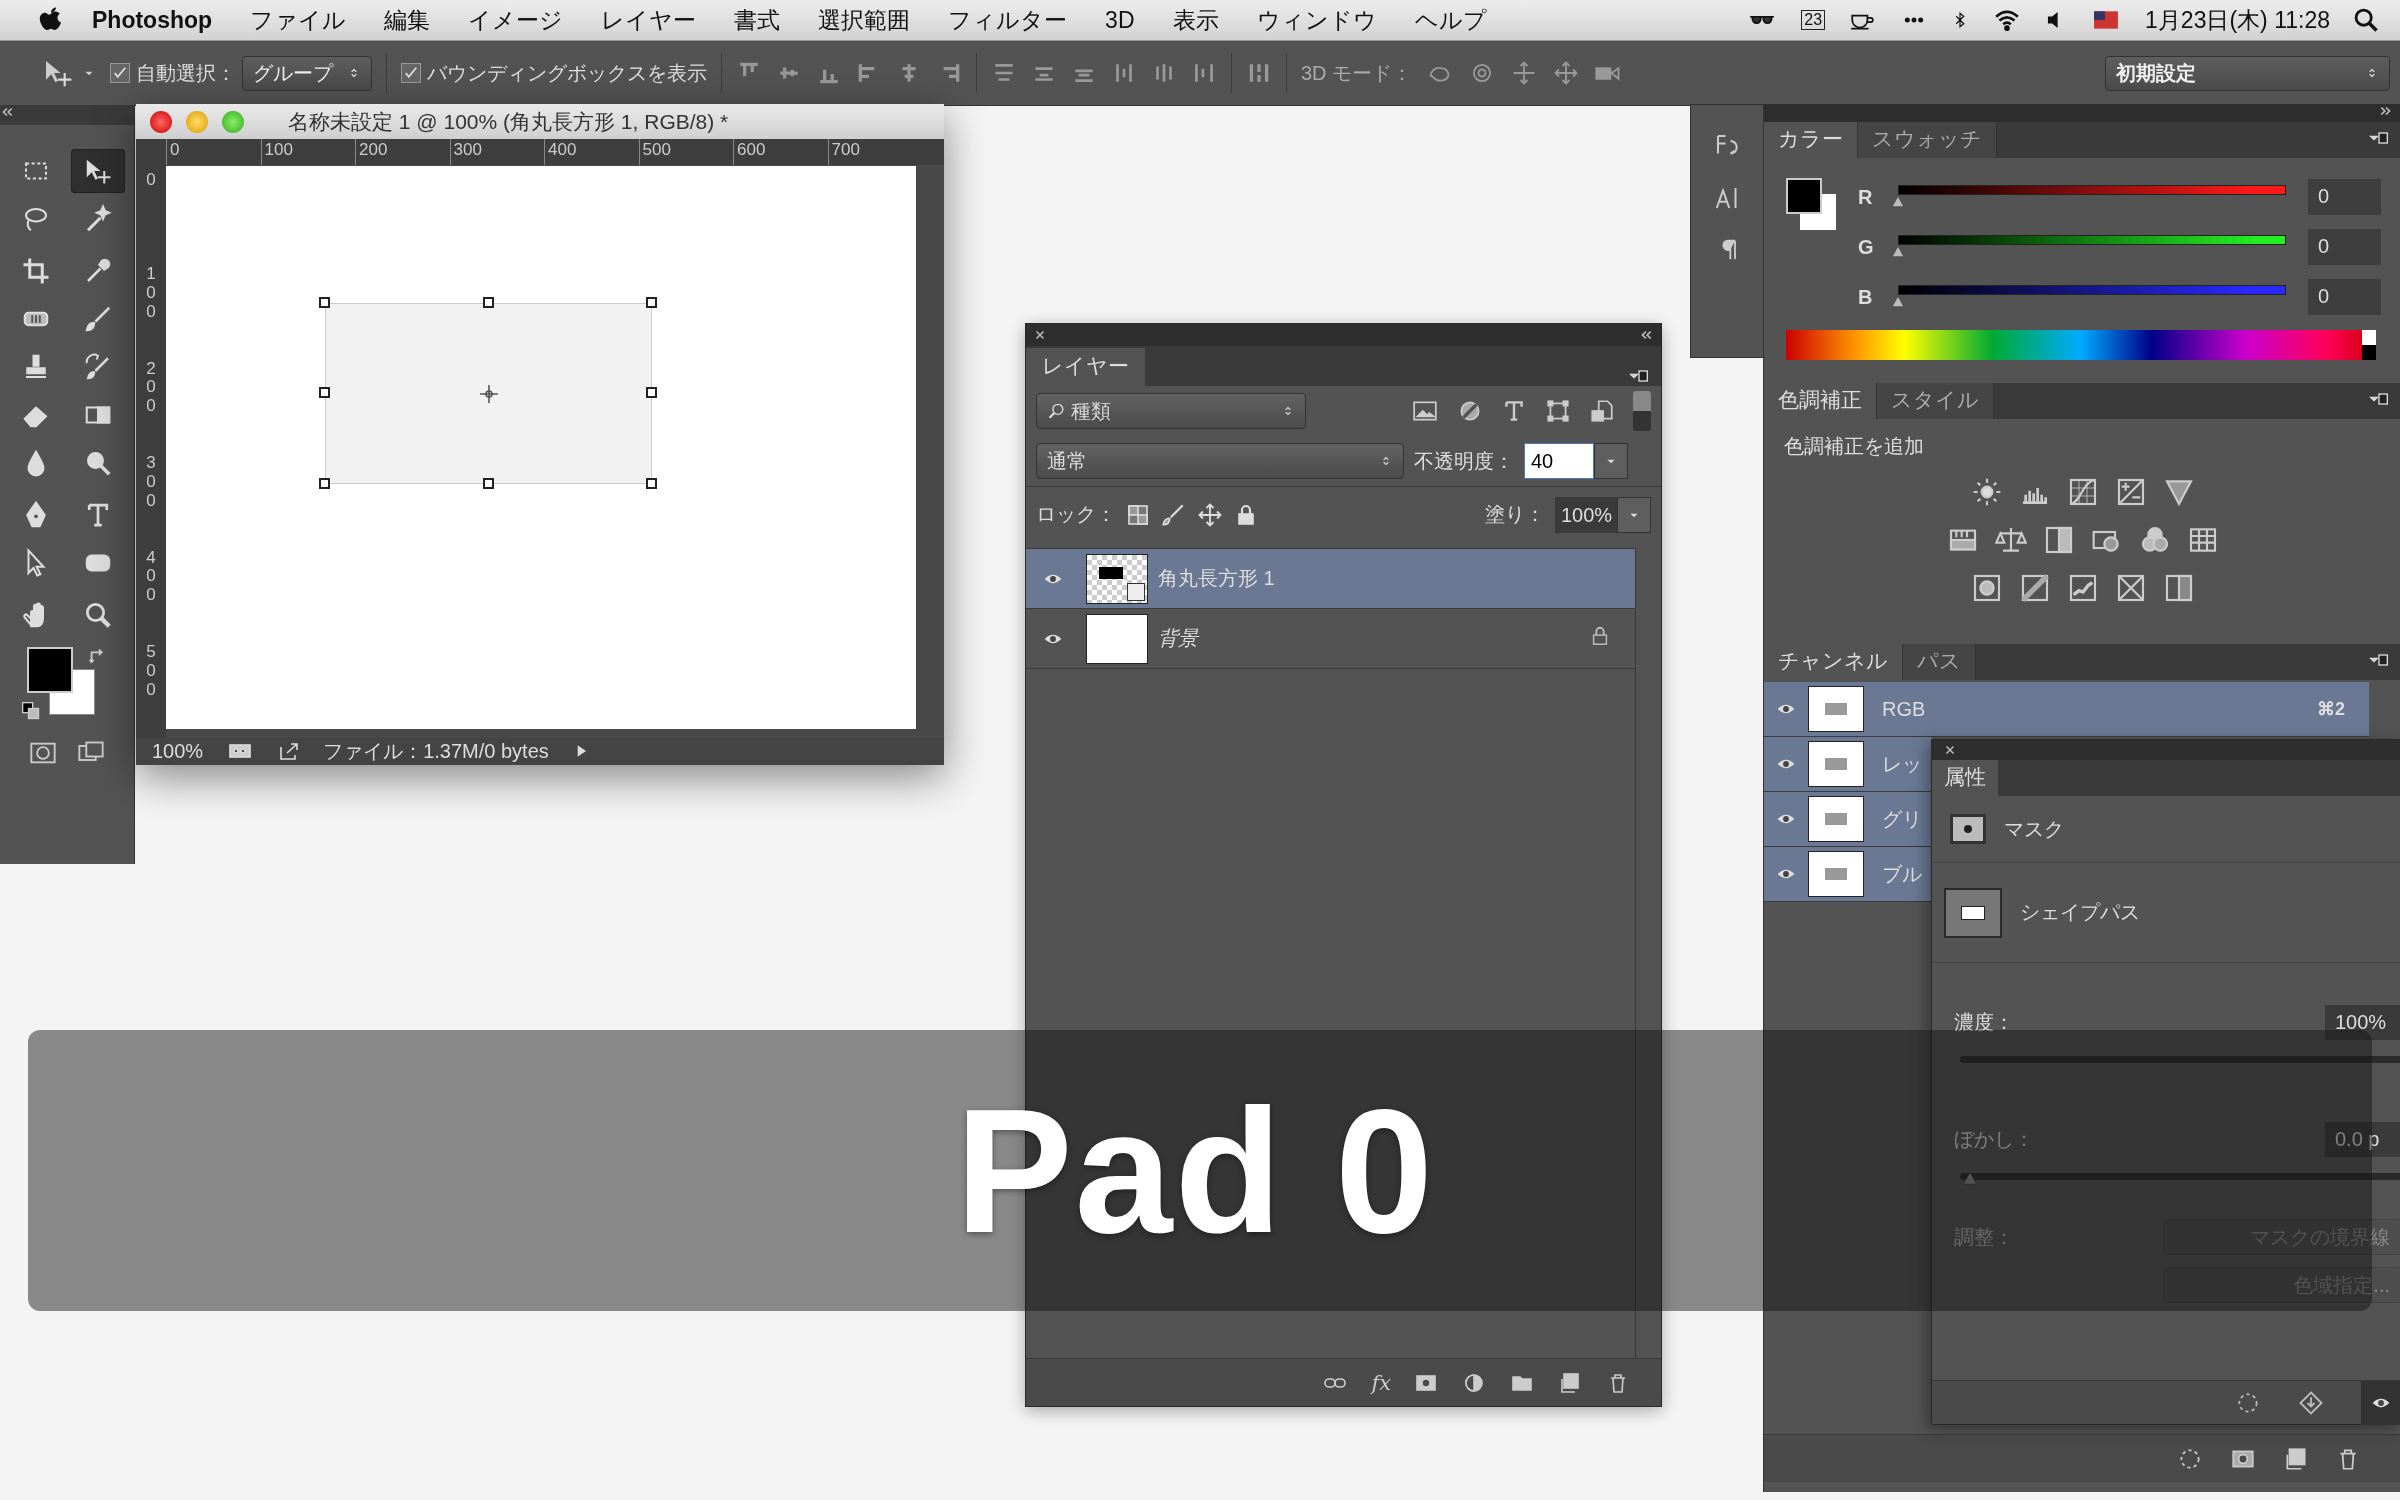  What do you see at coordinates (31, 711) in the screenshot?
I see `default-colors-icon` at bounding box center [31, 711].